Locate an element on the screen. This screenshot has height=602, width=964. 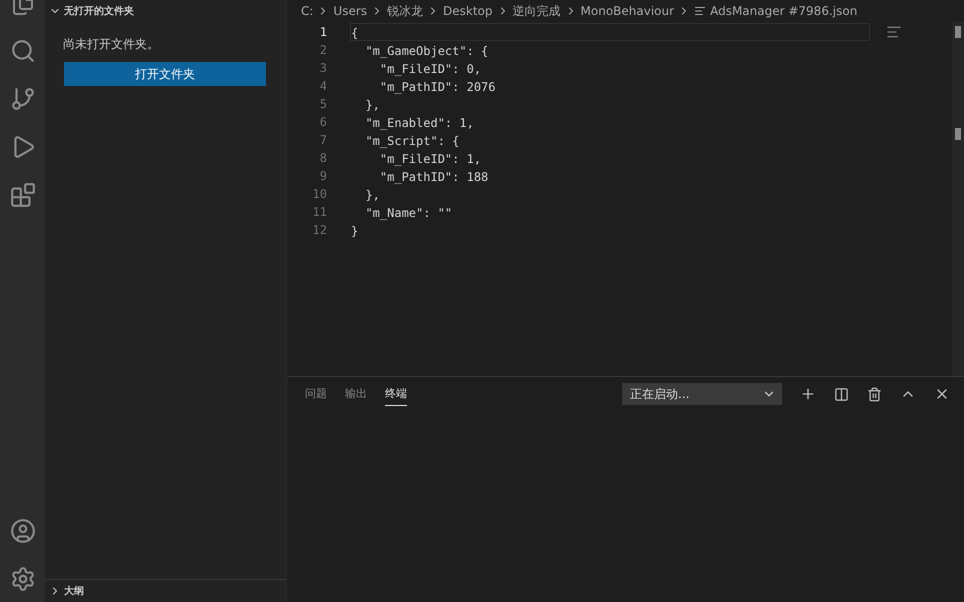
code-line: "m_FileID": 1, is located at coordinates (430, 159).